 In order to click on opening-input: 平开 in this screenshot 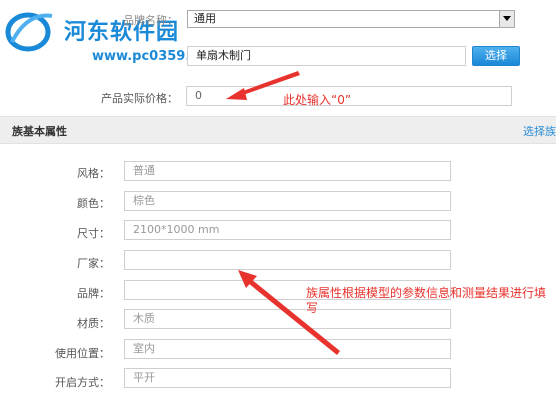, I will do `click(287, 378)`.